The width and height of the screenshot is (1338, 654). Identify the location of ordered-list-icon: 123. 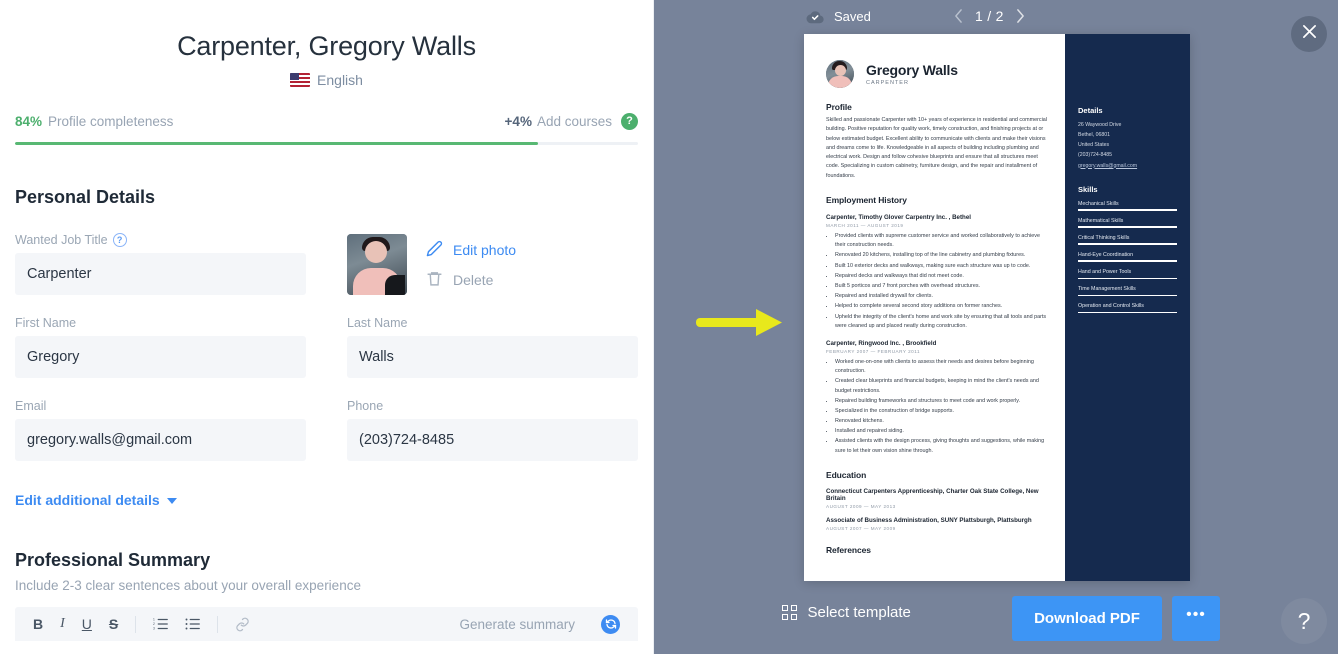
(161, 624).